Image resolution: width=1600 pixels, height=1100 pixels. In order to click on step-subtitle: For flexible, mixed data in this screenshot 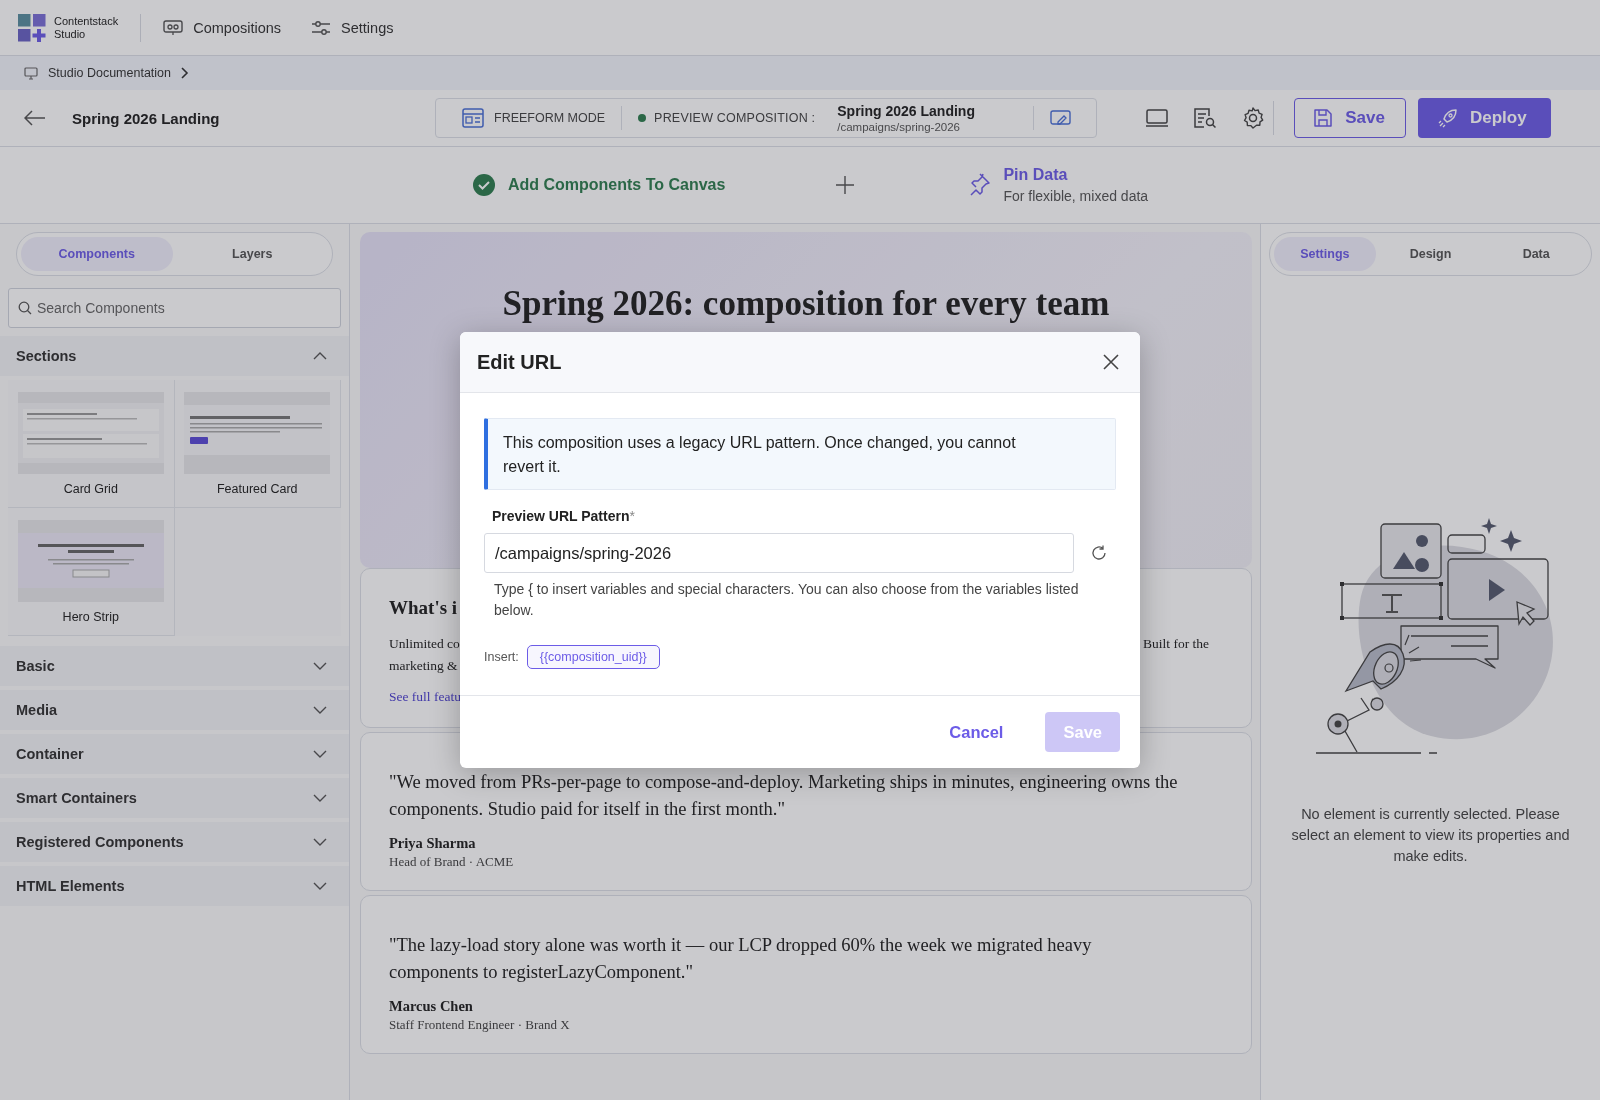, I will do `click(1076, 196)`.